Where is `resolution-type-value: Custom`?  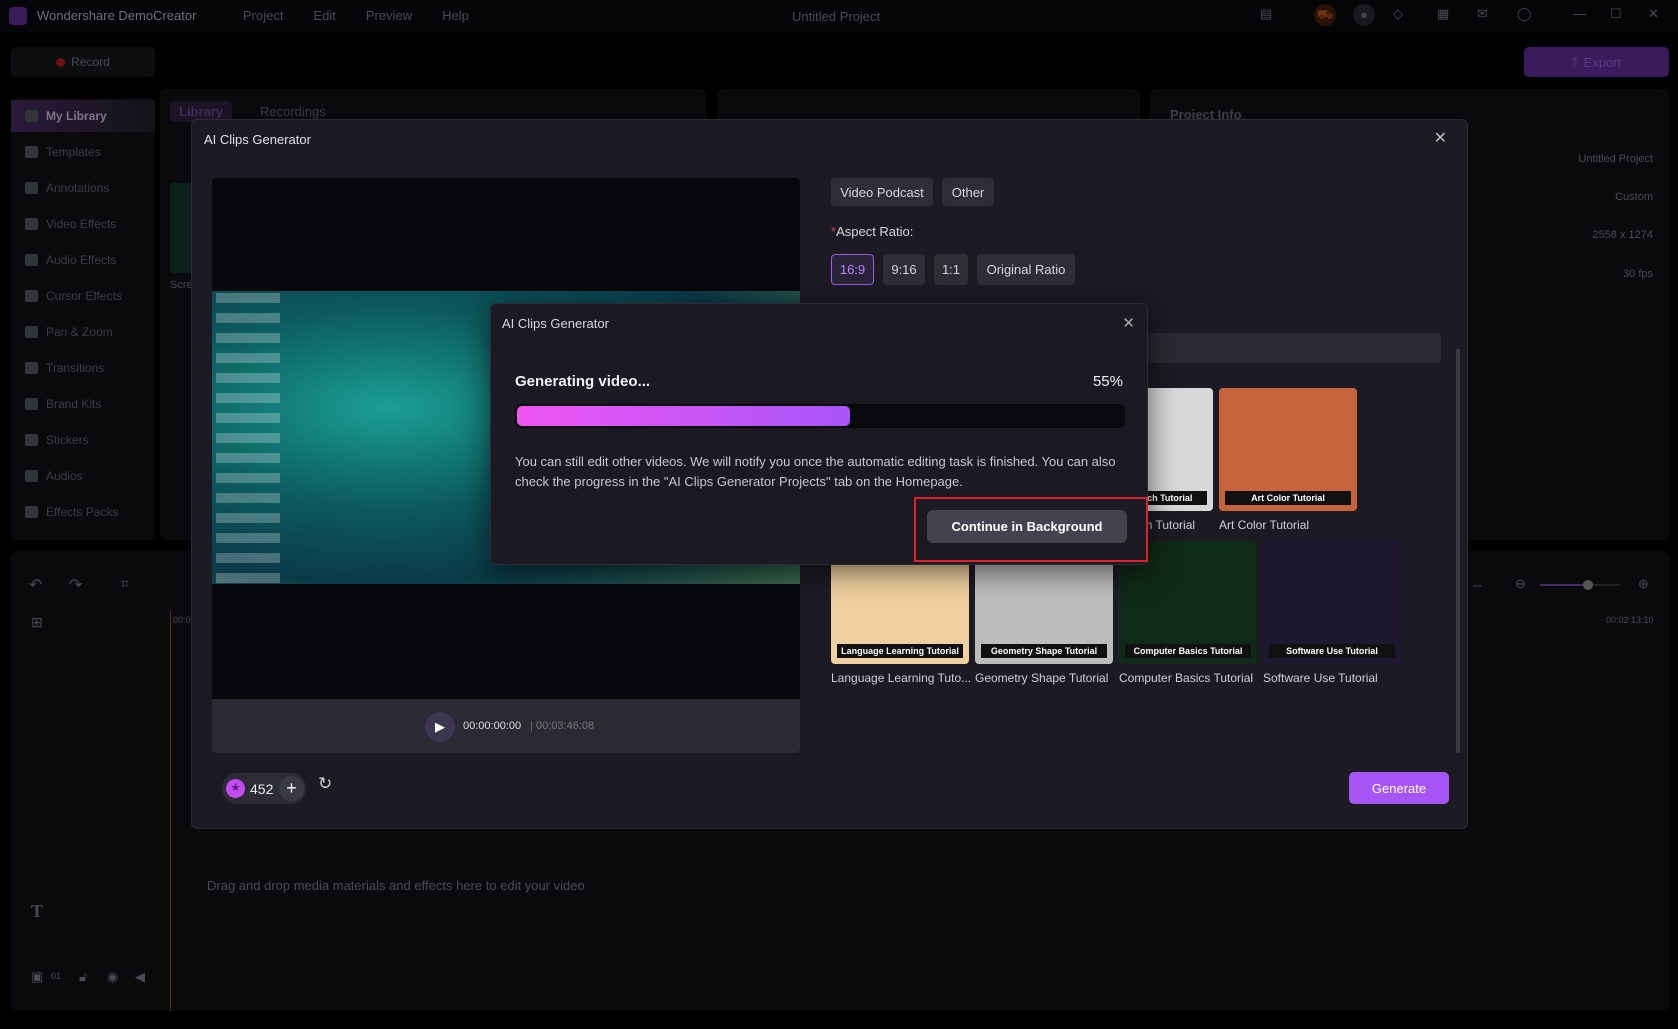 resolution-type-value: Custom is located at coordinates (1634, 197).